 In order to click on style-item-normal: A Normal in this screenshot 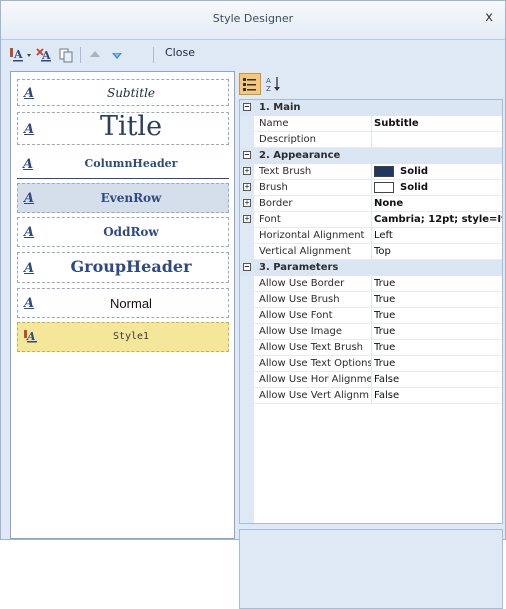, I will do `click(123, 303)`.